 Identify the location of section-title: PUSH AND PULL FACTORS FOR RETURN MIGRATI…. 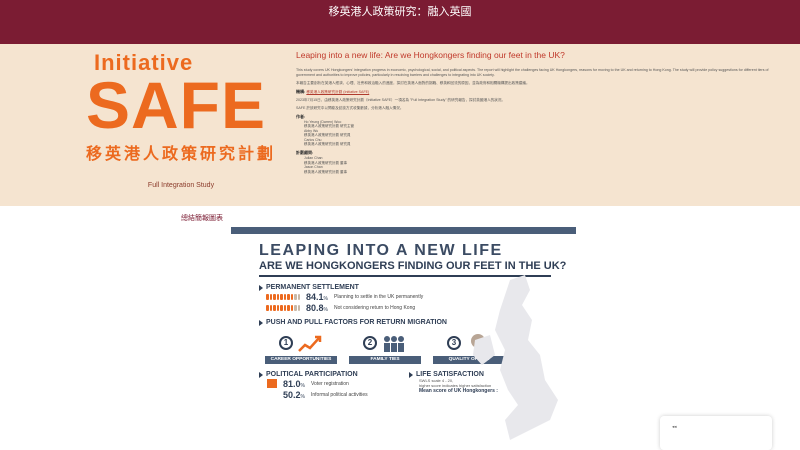
(356, 322).